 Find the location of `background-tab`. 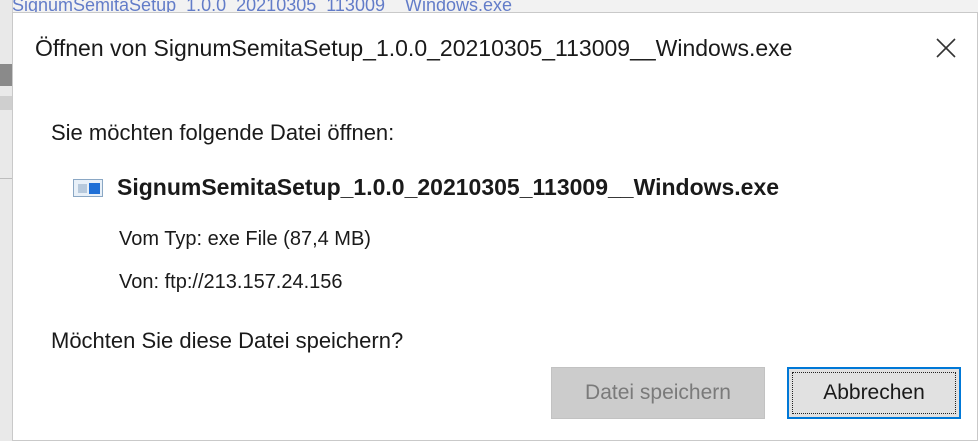

background-tab is located at coordinates (6, 75).